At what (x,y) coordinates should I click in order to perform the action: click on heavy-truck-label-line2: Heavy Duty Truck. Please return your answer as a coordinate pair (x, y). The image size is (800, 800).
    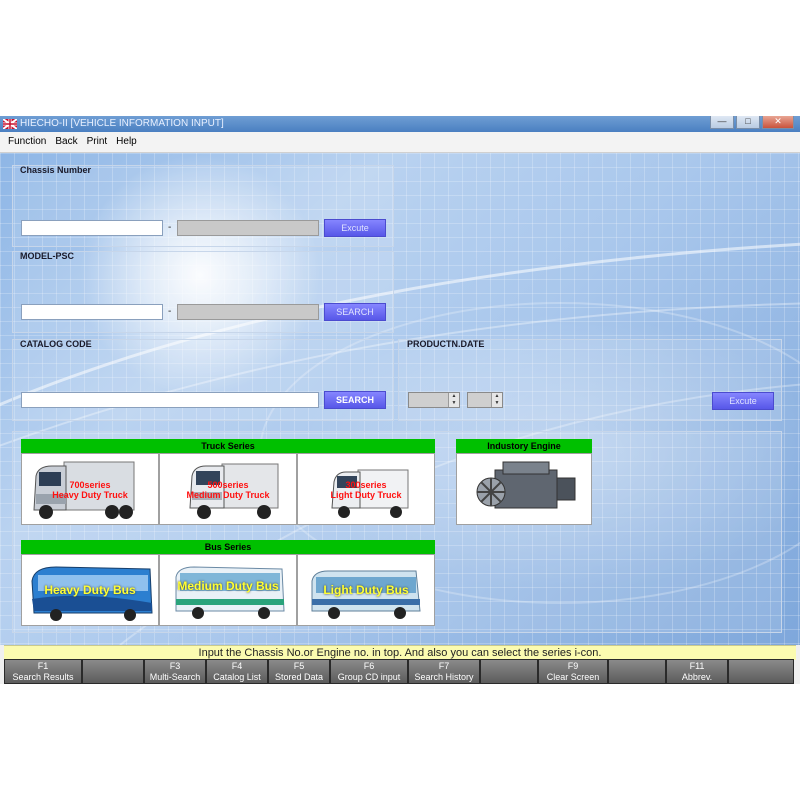
    Looking at the image, I should click on (90, 495).